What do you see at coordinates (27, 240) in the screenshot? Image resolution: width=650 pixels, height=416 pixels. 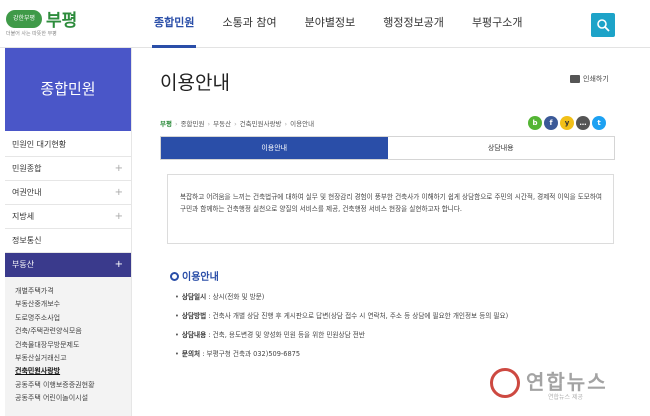 I see `sidebar-item-label: 정보통신` at bounding box center [27, 240].